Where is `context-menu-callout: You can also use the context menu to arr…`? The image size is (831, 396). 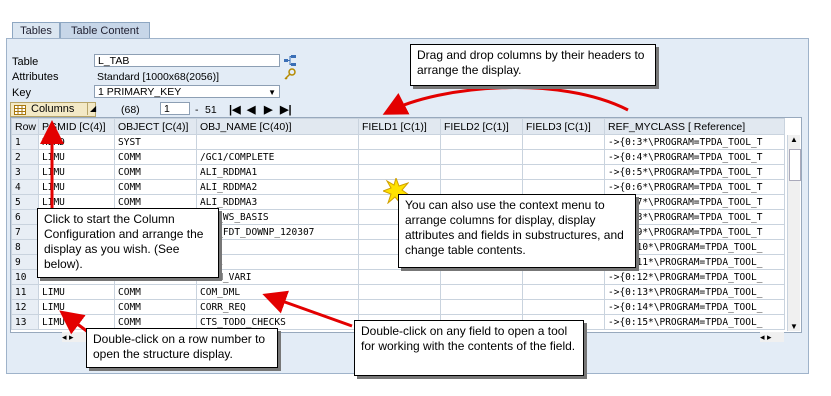 context-menu-callout: You can also use the context menu to arr… is located at coordinates (517, 231).